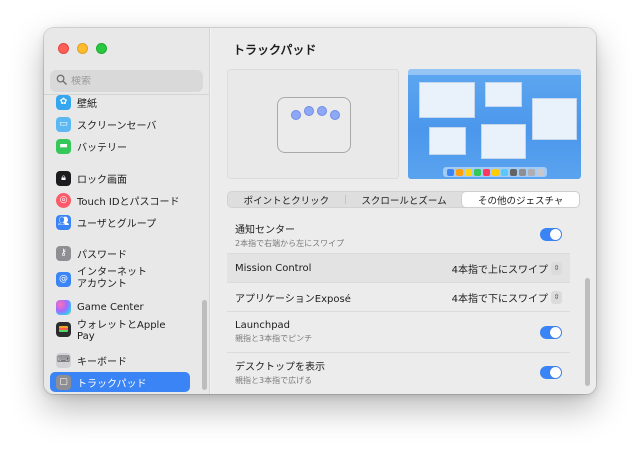 The image size is (640, 450). I want to click on setting-description: 親指と3本指で広げる, so click(274, 380).